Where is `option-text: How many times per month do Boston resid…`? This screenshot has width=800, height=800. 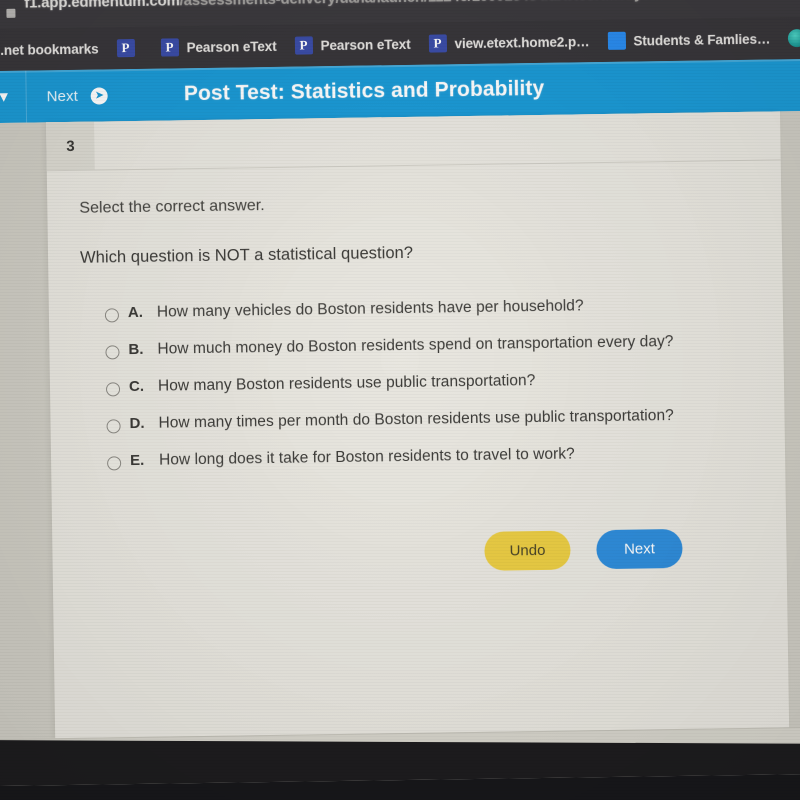 option-text: How many times per month do Boston resid… is located at coordinates (416, 419).